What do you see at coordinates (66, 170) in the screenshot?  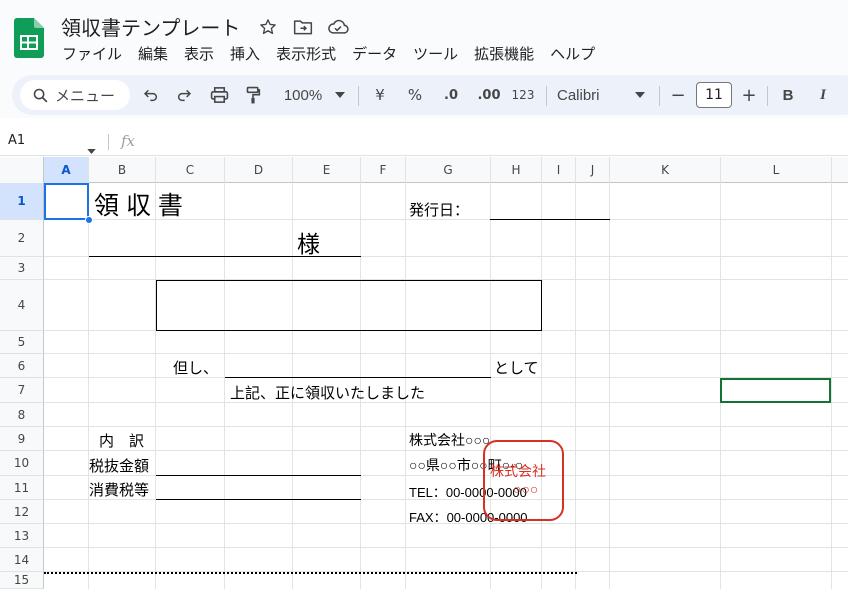 I see `column-header-a: A` at bounding box center [66, 170].